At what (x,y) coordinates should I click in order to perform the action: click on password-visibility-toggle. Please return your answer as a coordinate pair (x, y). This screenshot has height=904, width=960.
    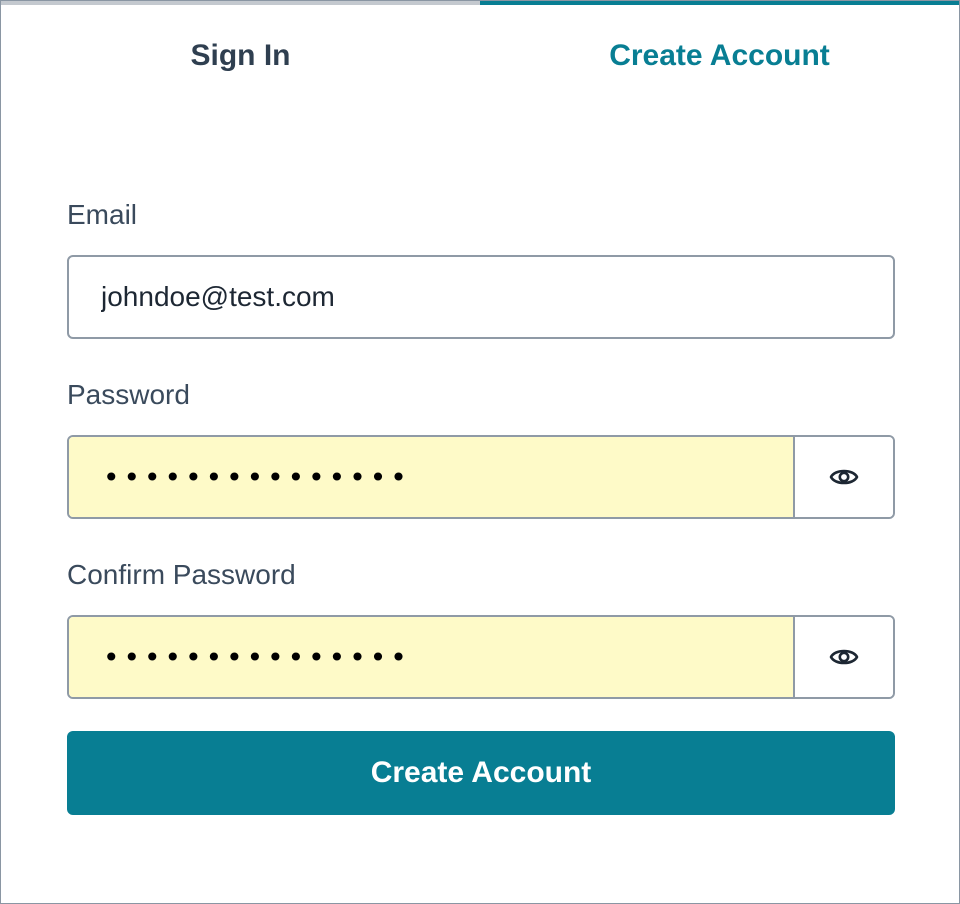
    Looking at the image, I should click on (844, 477).